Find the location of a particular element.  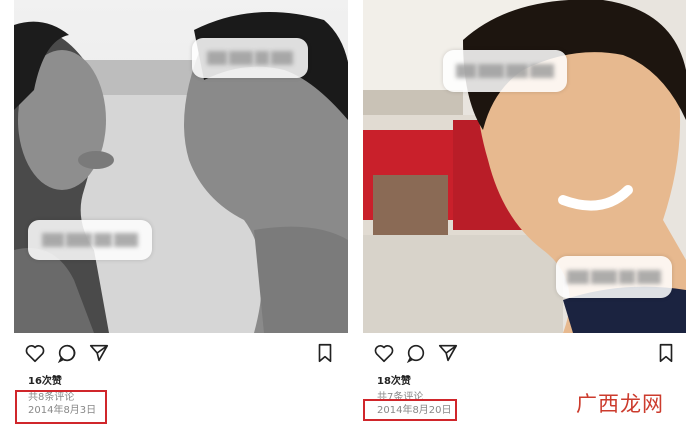

watermark-text: 广西龙网 is located at coordinates (620, 404).